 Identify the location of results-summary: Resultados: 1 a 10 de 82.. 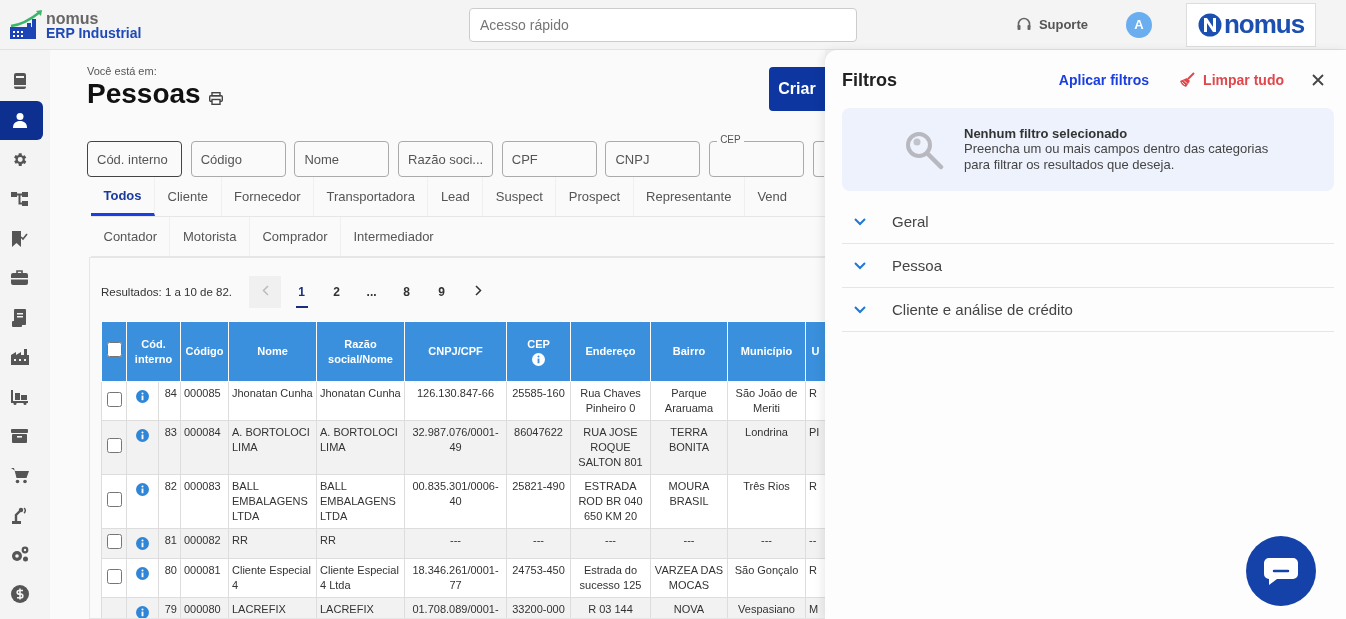
(167, 292).